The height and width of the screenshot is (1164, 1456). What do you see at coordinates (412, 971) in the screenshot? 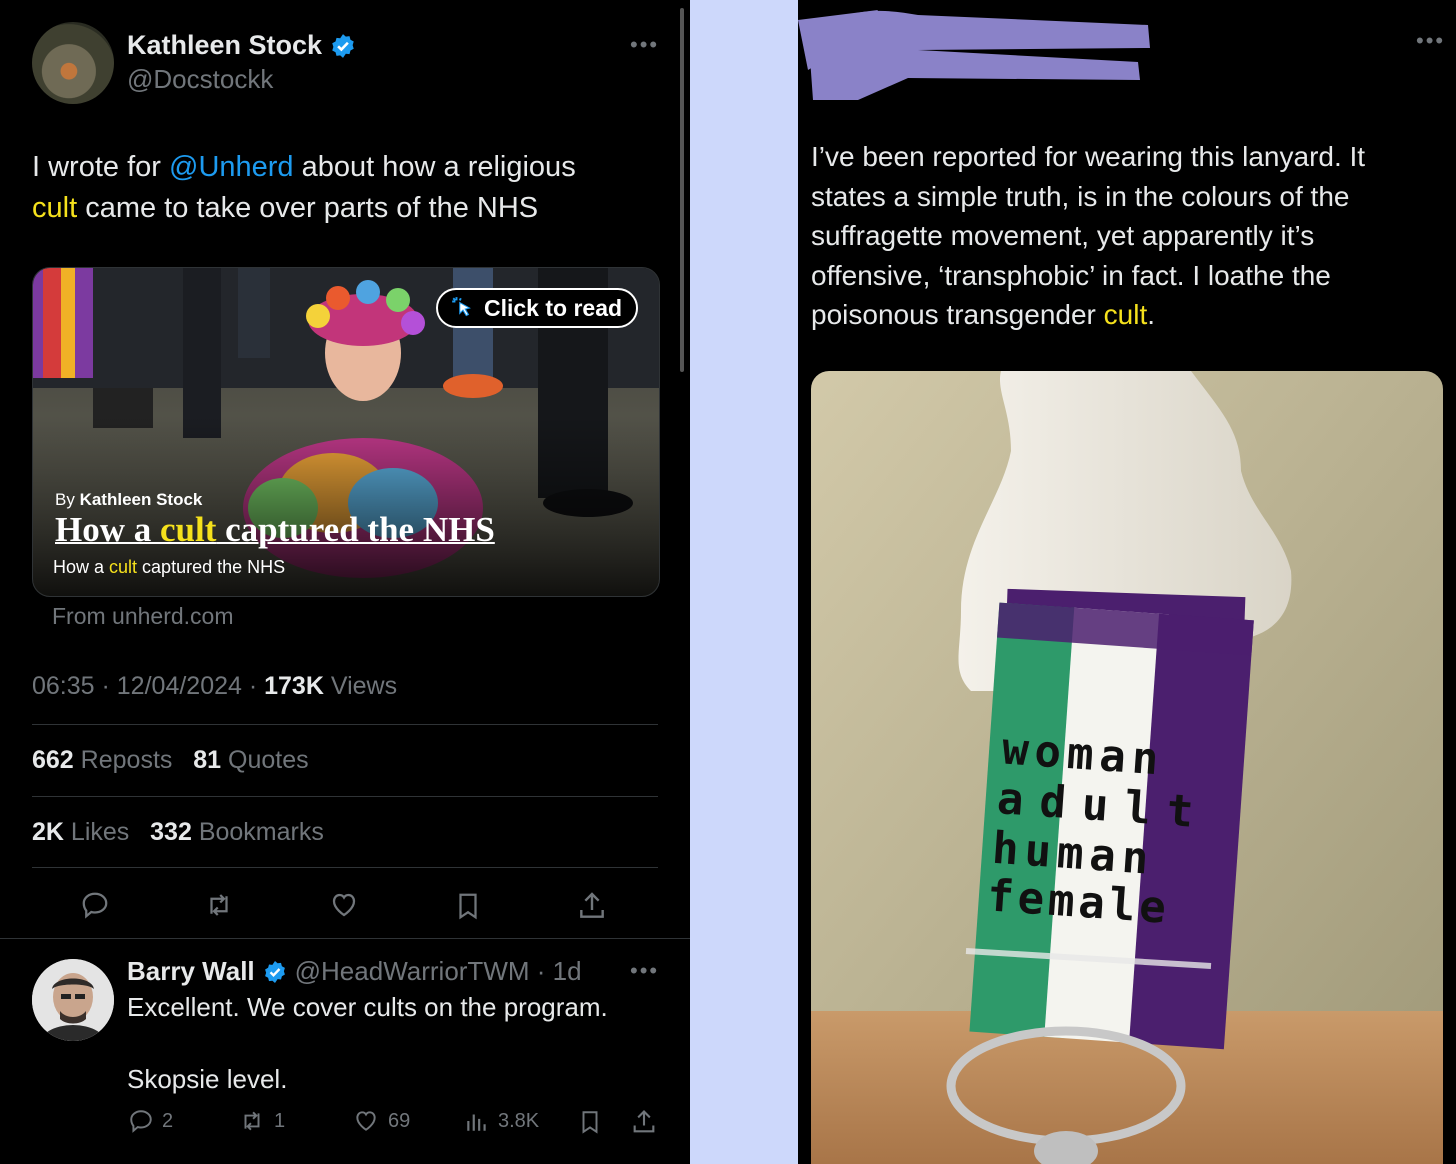
I see `reply-handle-text: @HeadWarriorTWM` at bounding box center [412, 971].